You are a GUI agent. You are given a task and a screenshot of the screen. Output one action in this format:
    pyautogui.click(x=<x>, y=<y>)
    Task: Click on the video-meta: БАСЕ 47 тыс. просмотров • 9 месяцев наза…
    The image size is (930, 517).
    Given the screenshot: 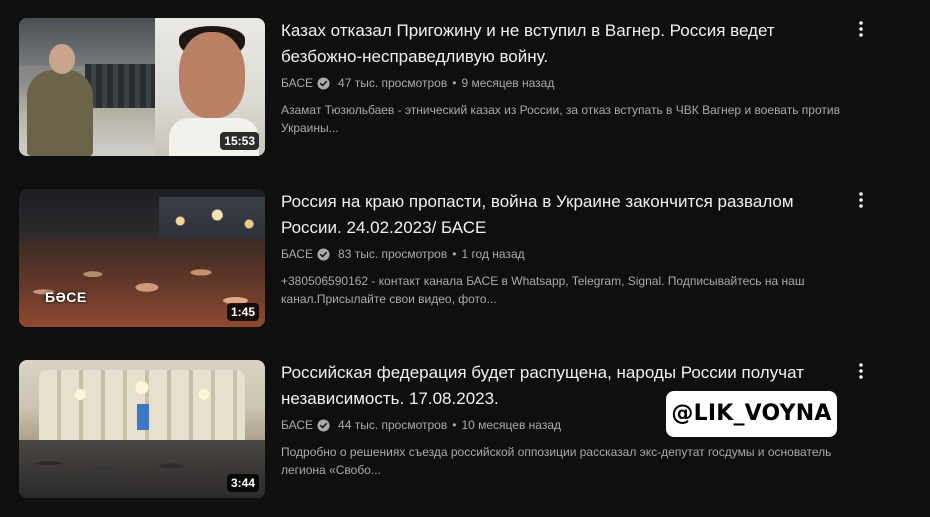 What is the action you would take?
    pyautogui.click(x=566, y=83)
    